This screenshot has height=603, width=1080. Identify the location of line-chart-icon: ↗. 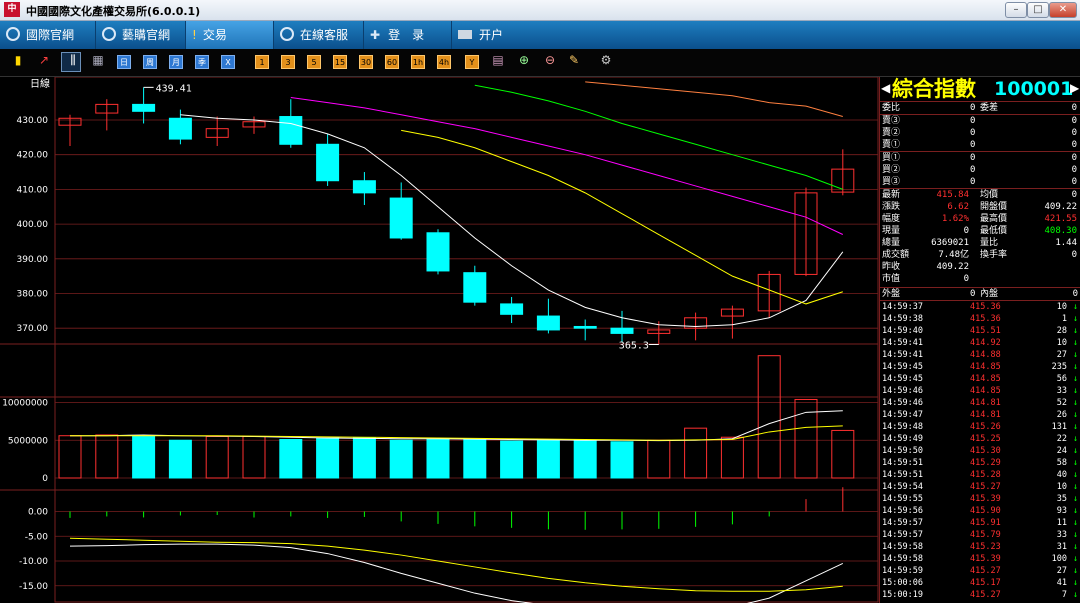
(44, 60).